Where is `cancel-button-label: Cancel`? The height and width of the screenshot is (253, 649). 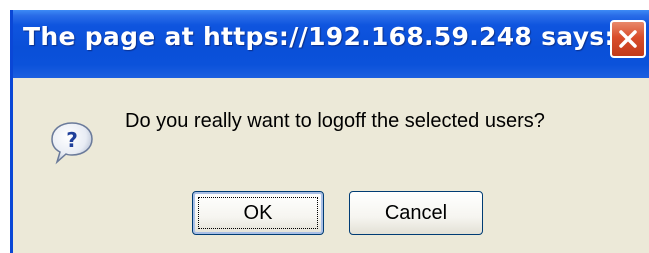
cancel-button-label: Cancel is located at coordinates (416, 212).